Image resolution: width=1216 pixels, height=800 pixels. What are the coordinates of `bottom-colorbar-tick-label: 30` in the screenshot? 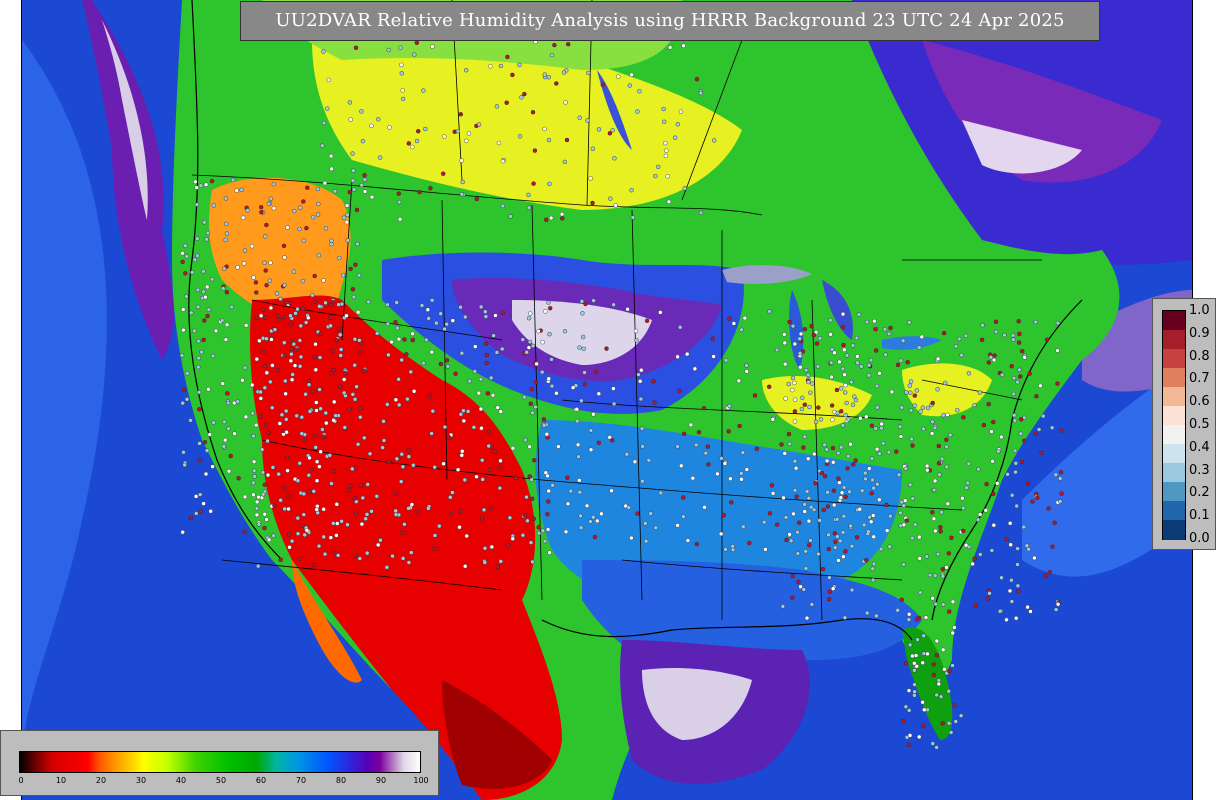 It's located at (141, 780).